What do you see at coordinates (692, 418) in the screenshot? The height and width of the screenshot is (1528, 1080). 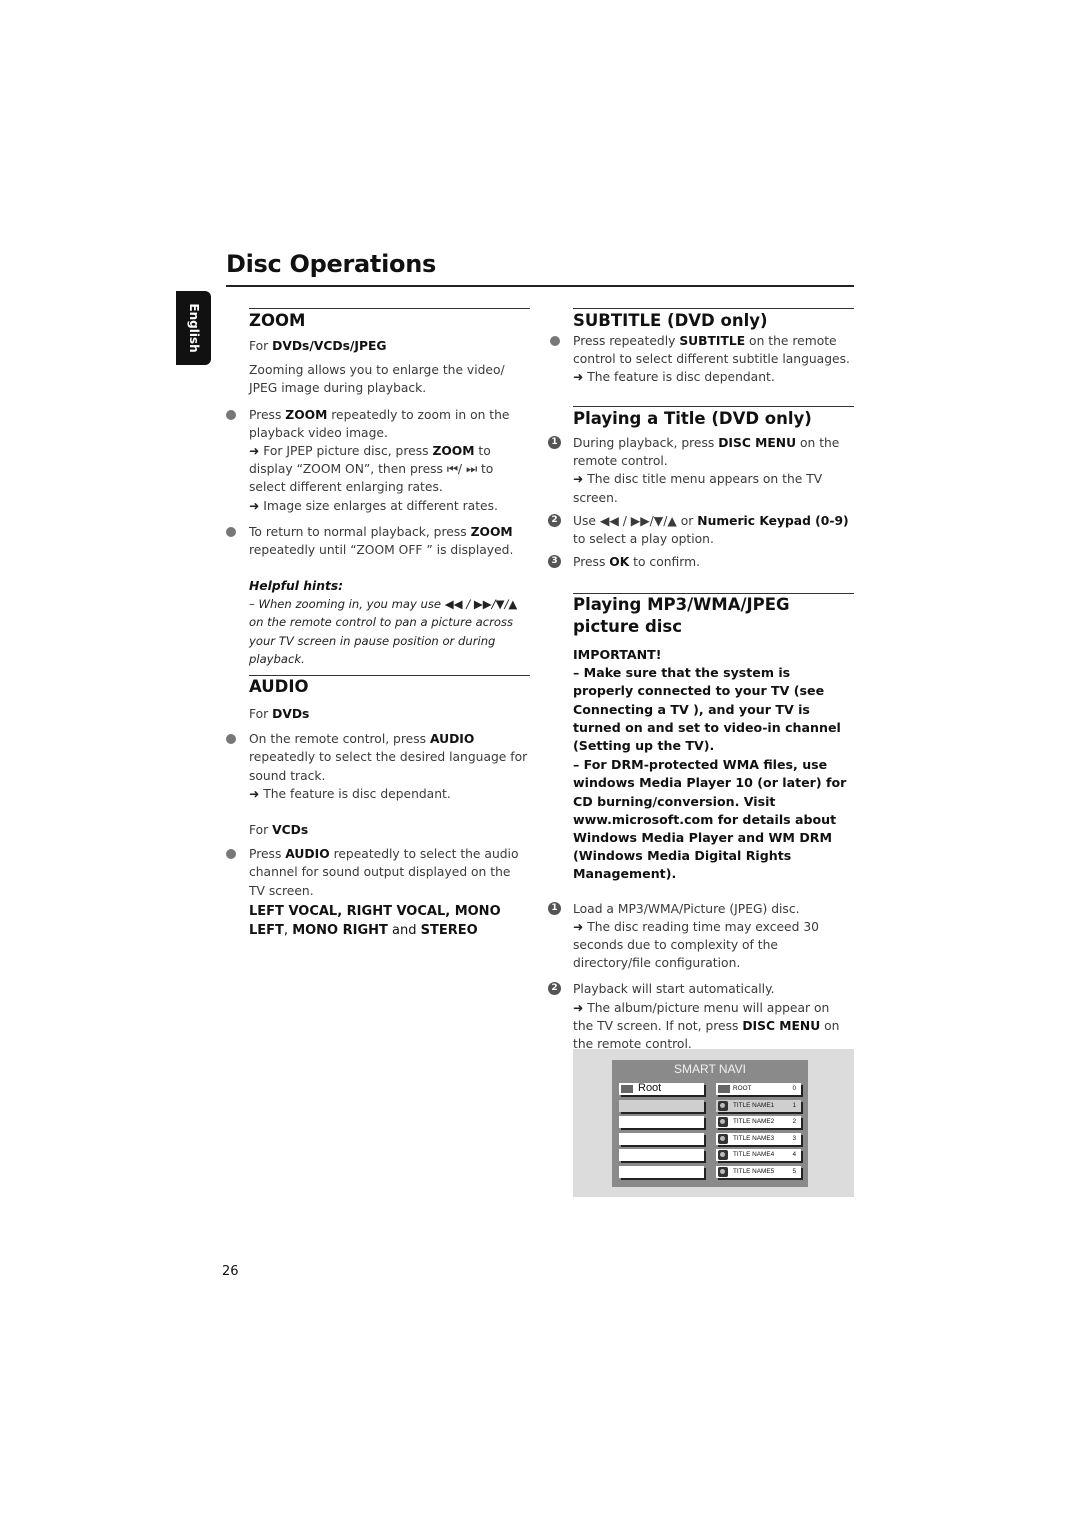 I see `title-play-heading: Playing a Title (DVD only)` at bounding box center [692, 418].